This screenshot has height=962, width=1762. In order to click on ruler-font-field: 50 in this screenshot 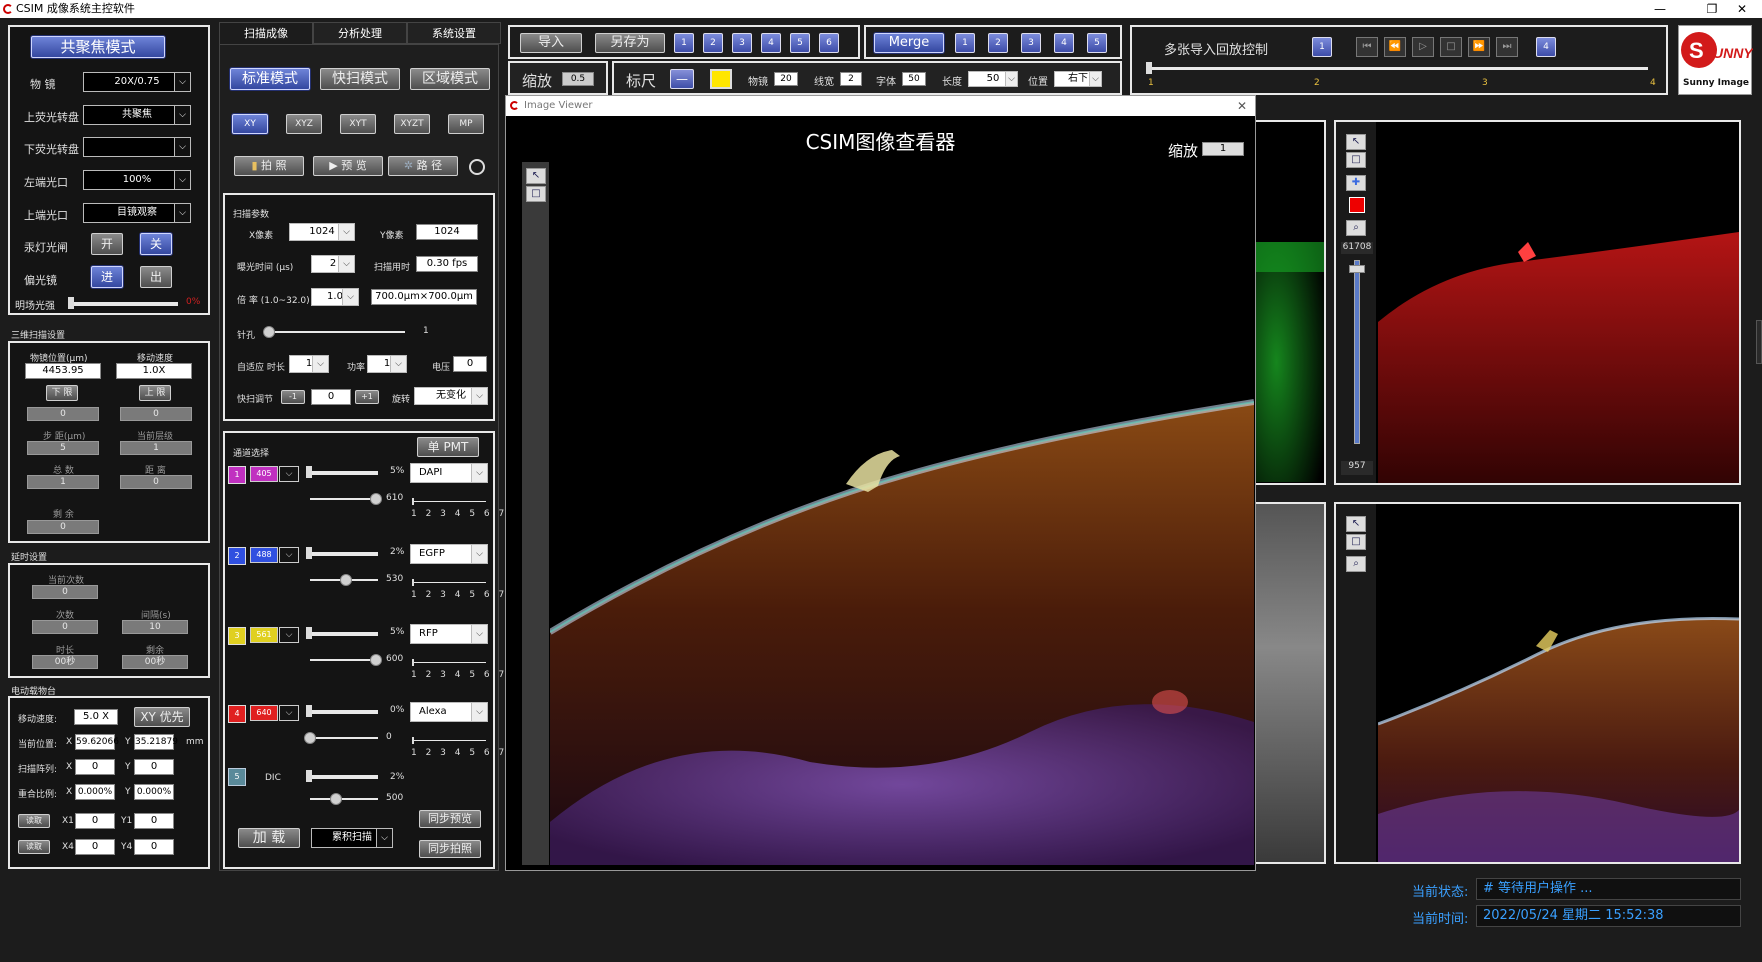, I will do `click(914, 79)`.